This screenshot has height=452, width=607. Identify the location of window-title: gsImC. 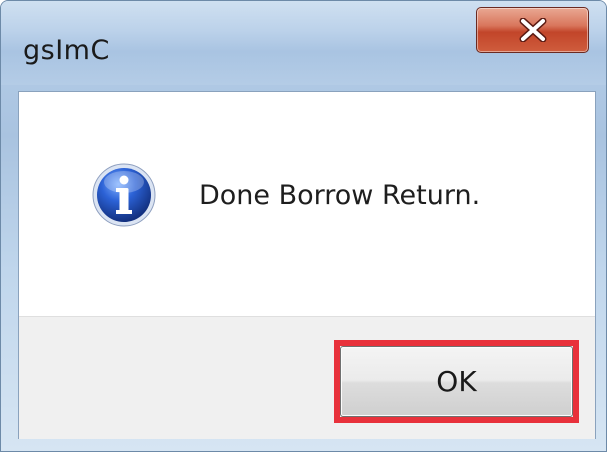
(66, 50).